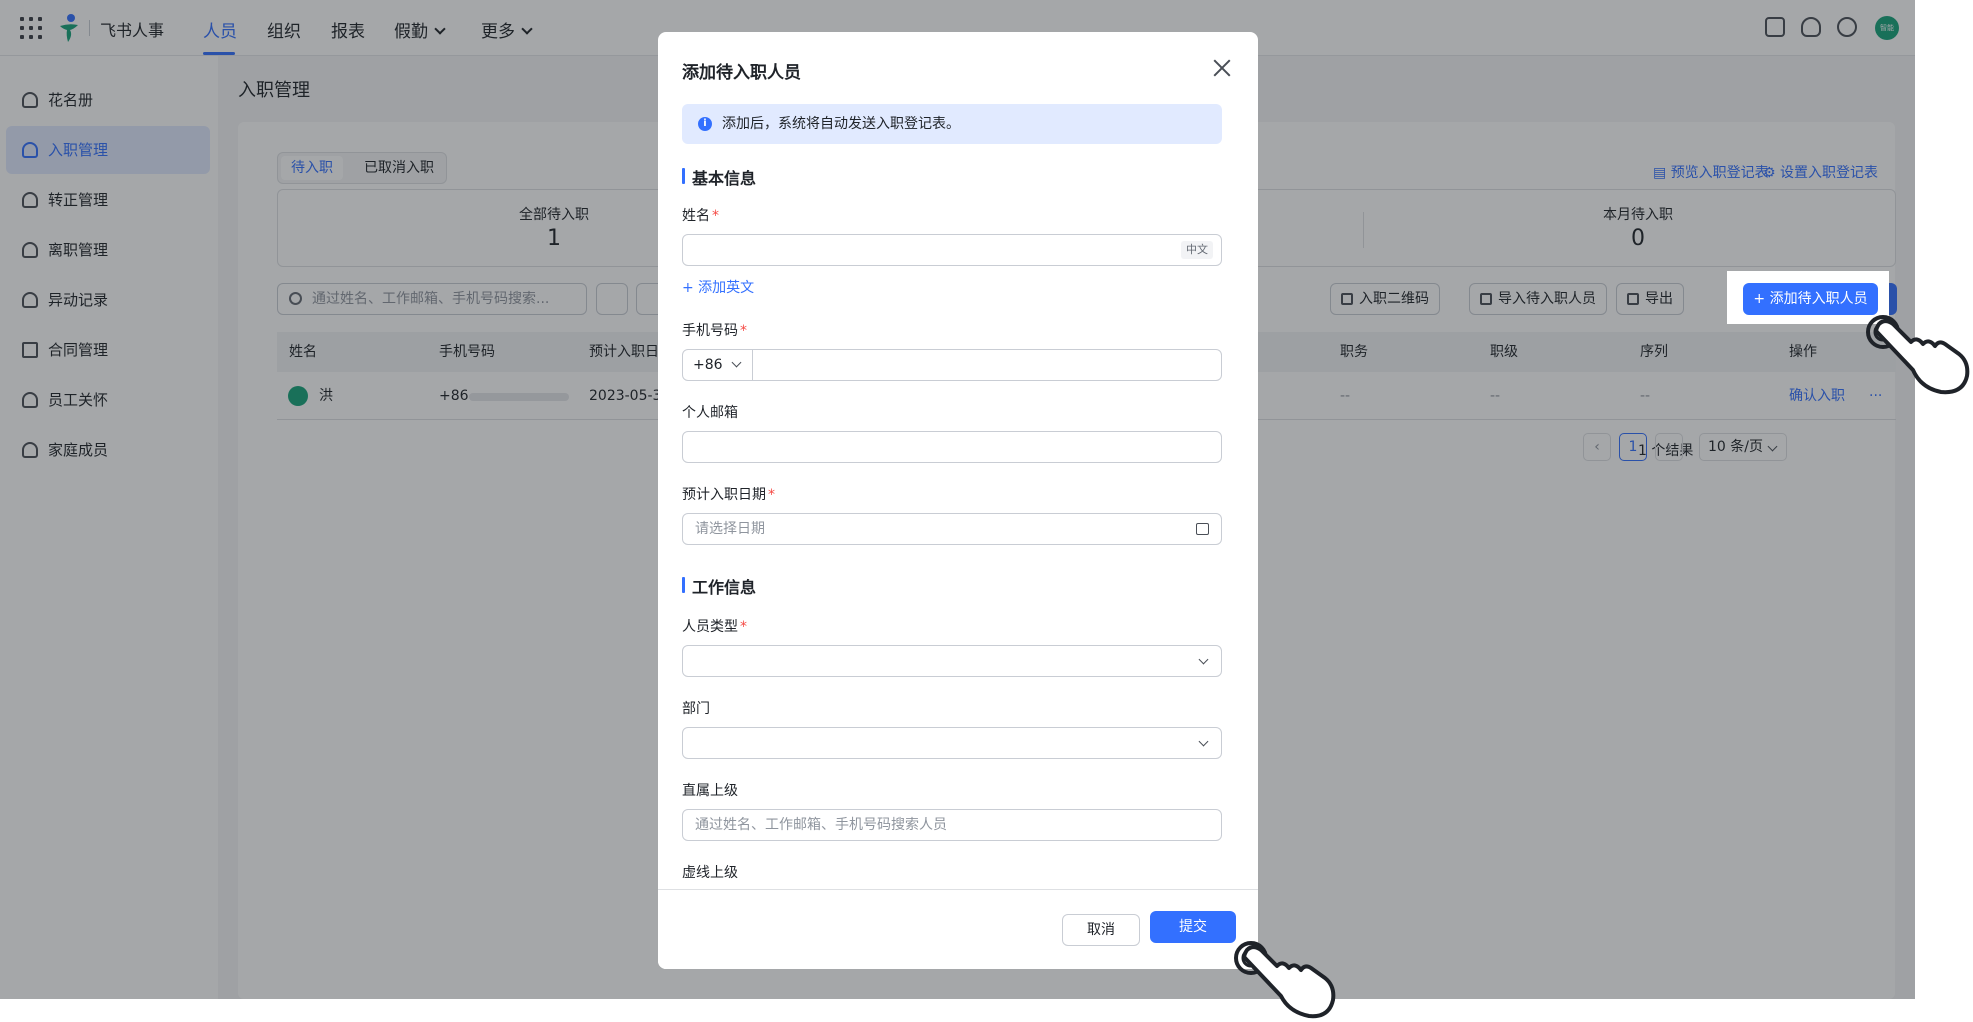 The width and height of the screenshot is (1973, 1022). What do you see at coordinates (710, 331) in the screenshot?
I see `field-label-text: 手机号码` at bounding box center [710, 331].